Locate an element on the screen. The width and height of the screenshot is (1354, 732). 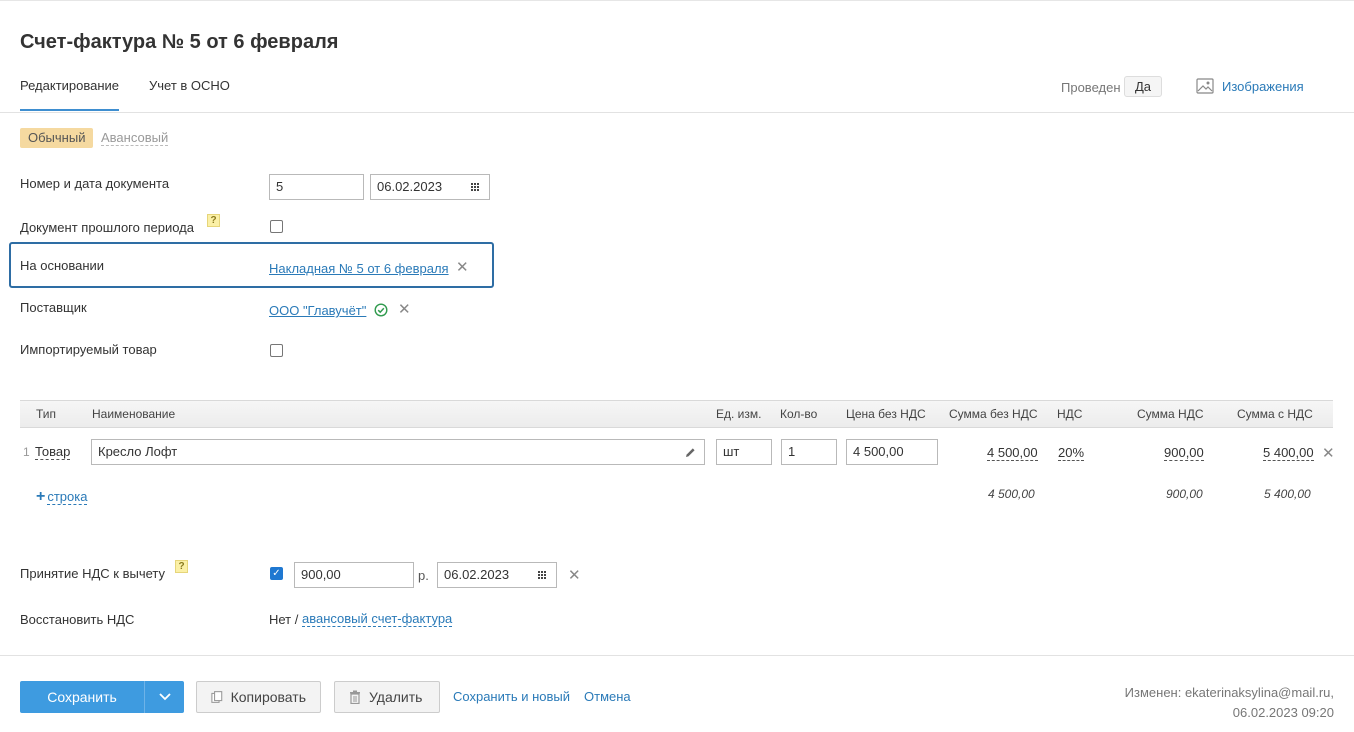
number-date-label: Номер и дата документа is located at coordinates (95, 183).